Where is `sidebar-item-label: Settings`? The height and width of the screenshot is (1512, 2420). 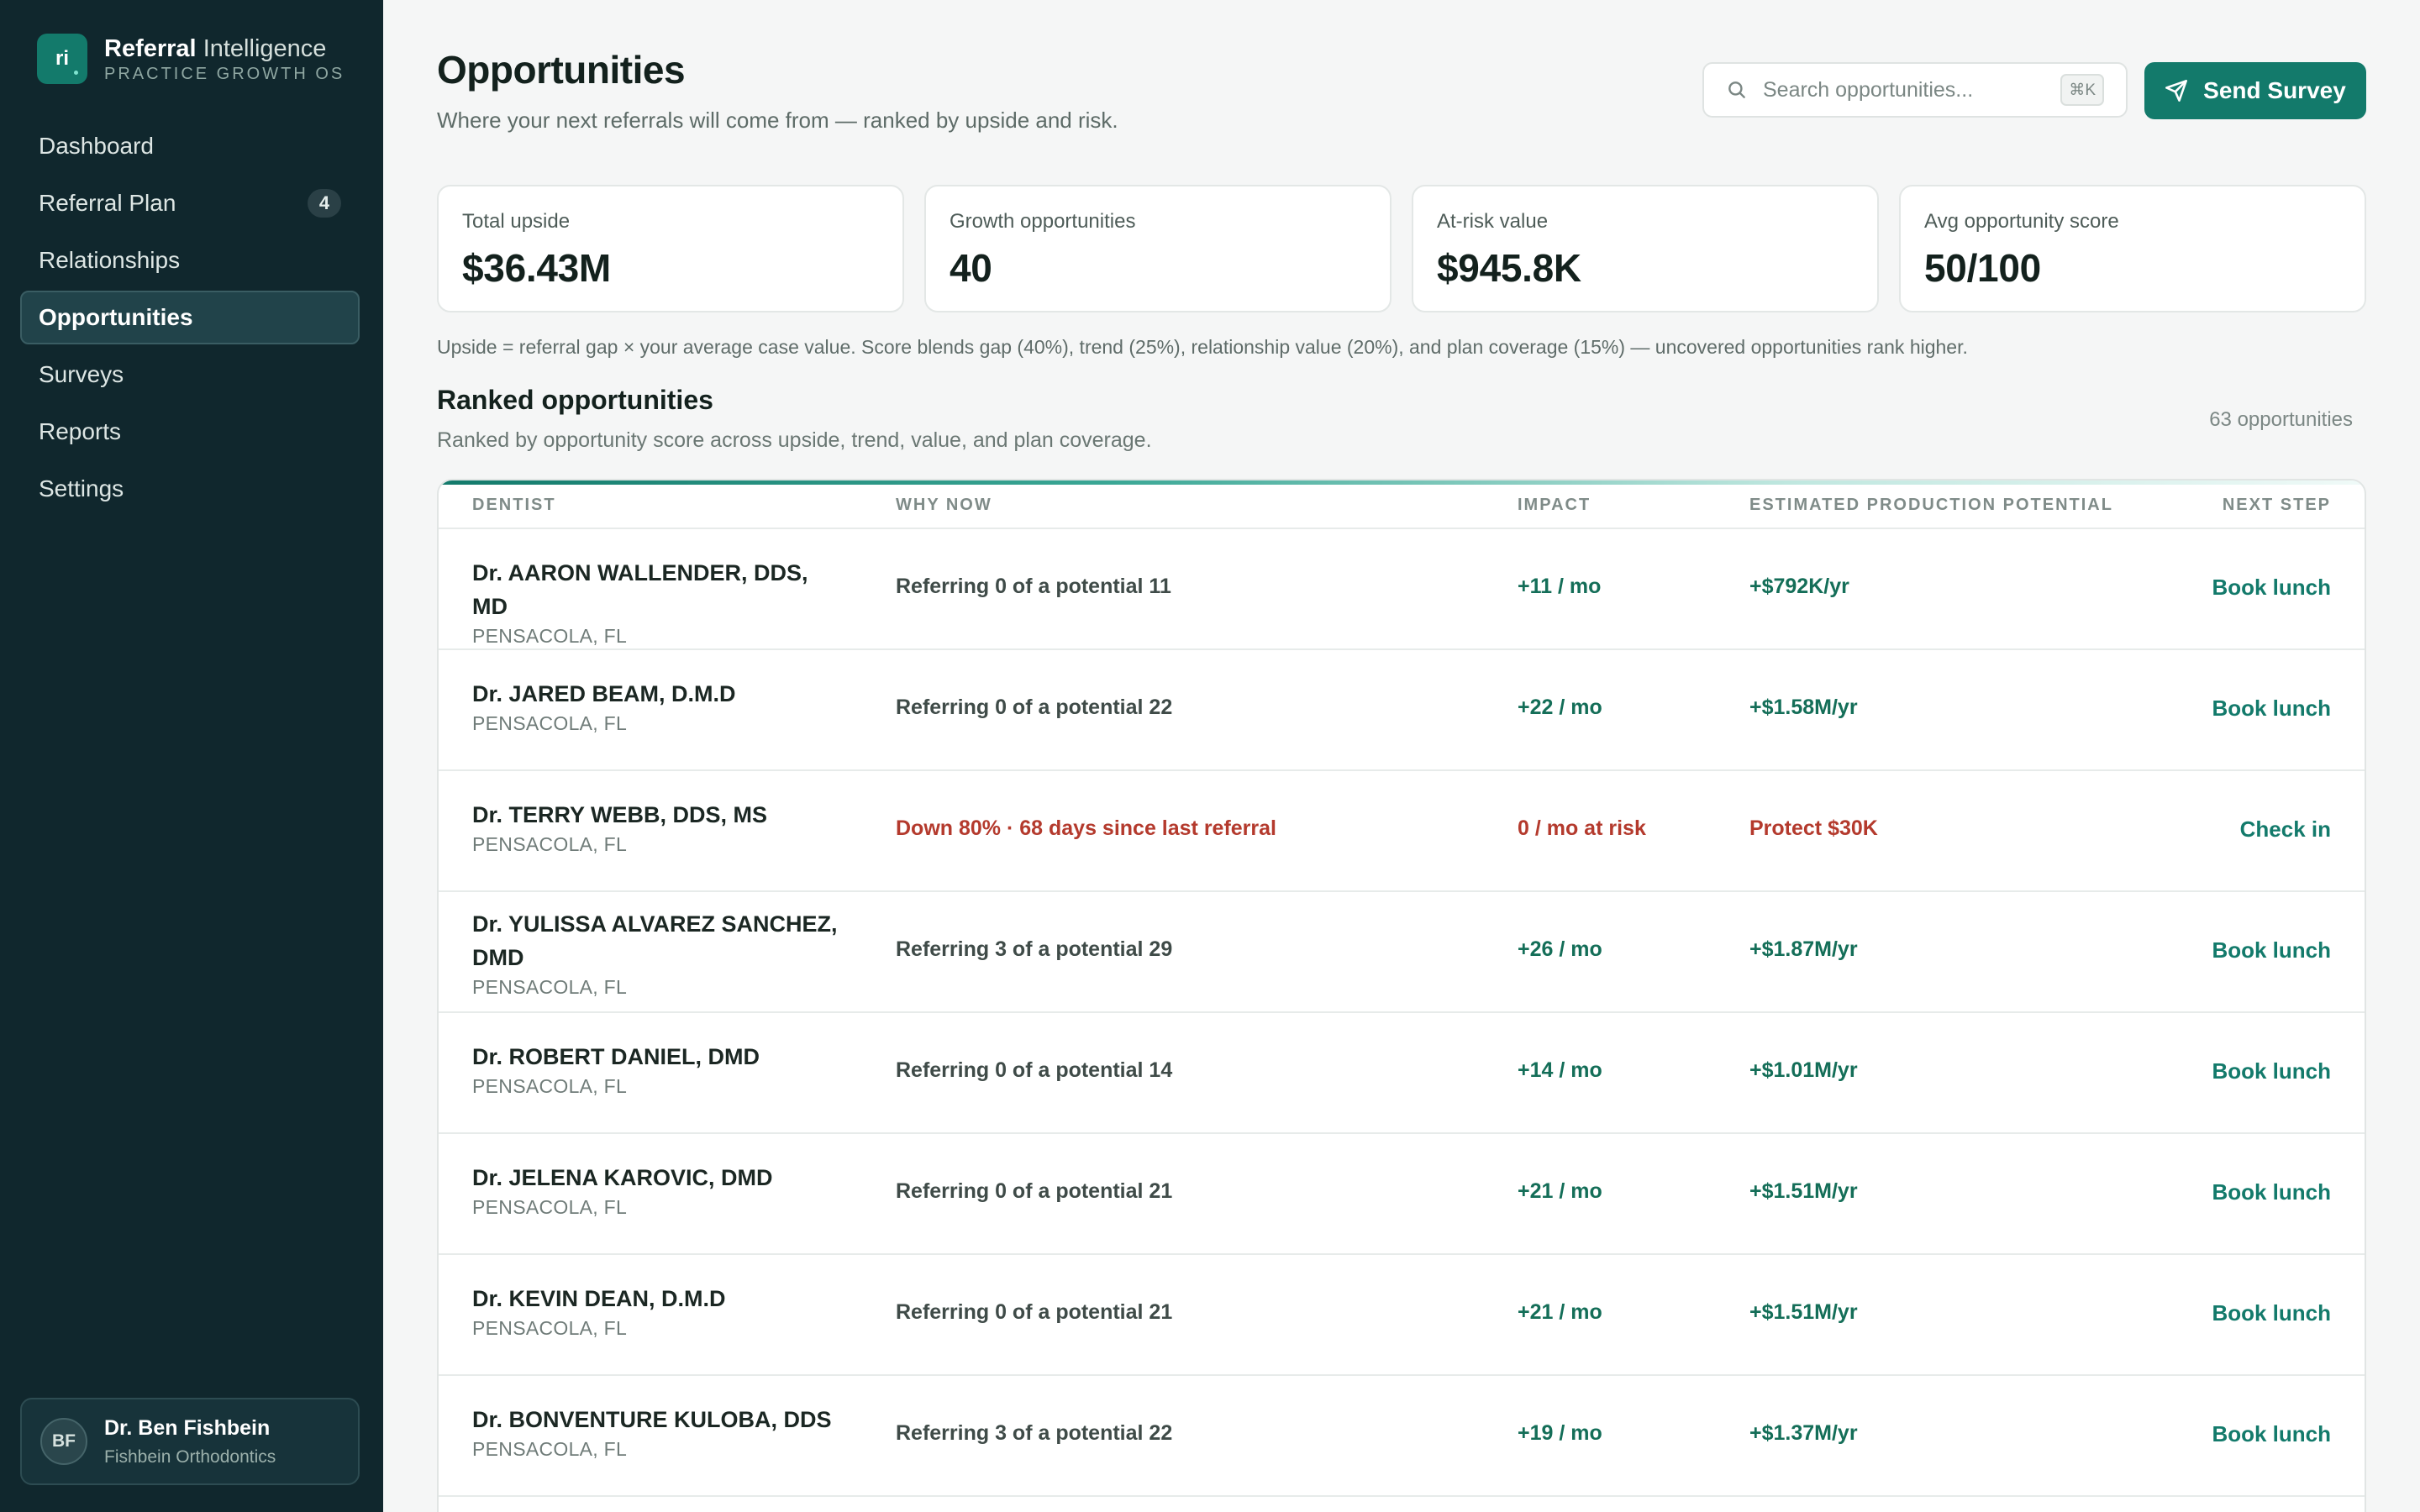 sidebar-item-label: Settings is located at coordinates (81, 488).